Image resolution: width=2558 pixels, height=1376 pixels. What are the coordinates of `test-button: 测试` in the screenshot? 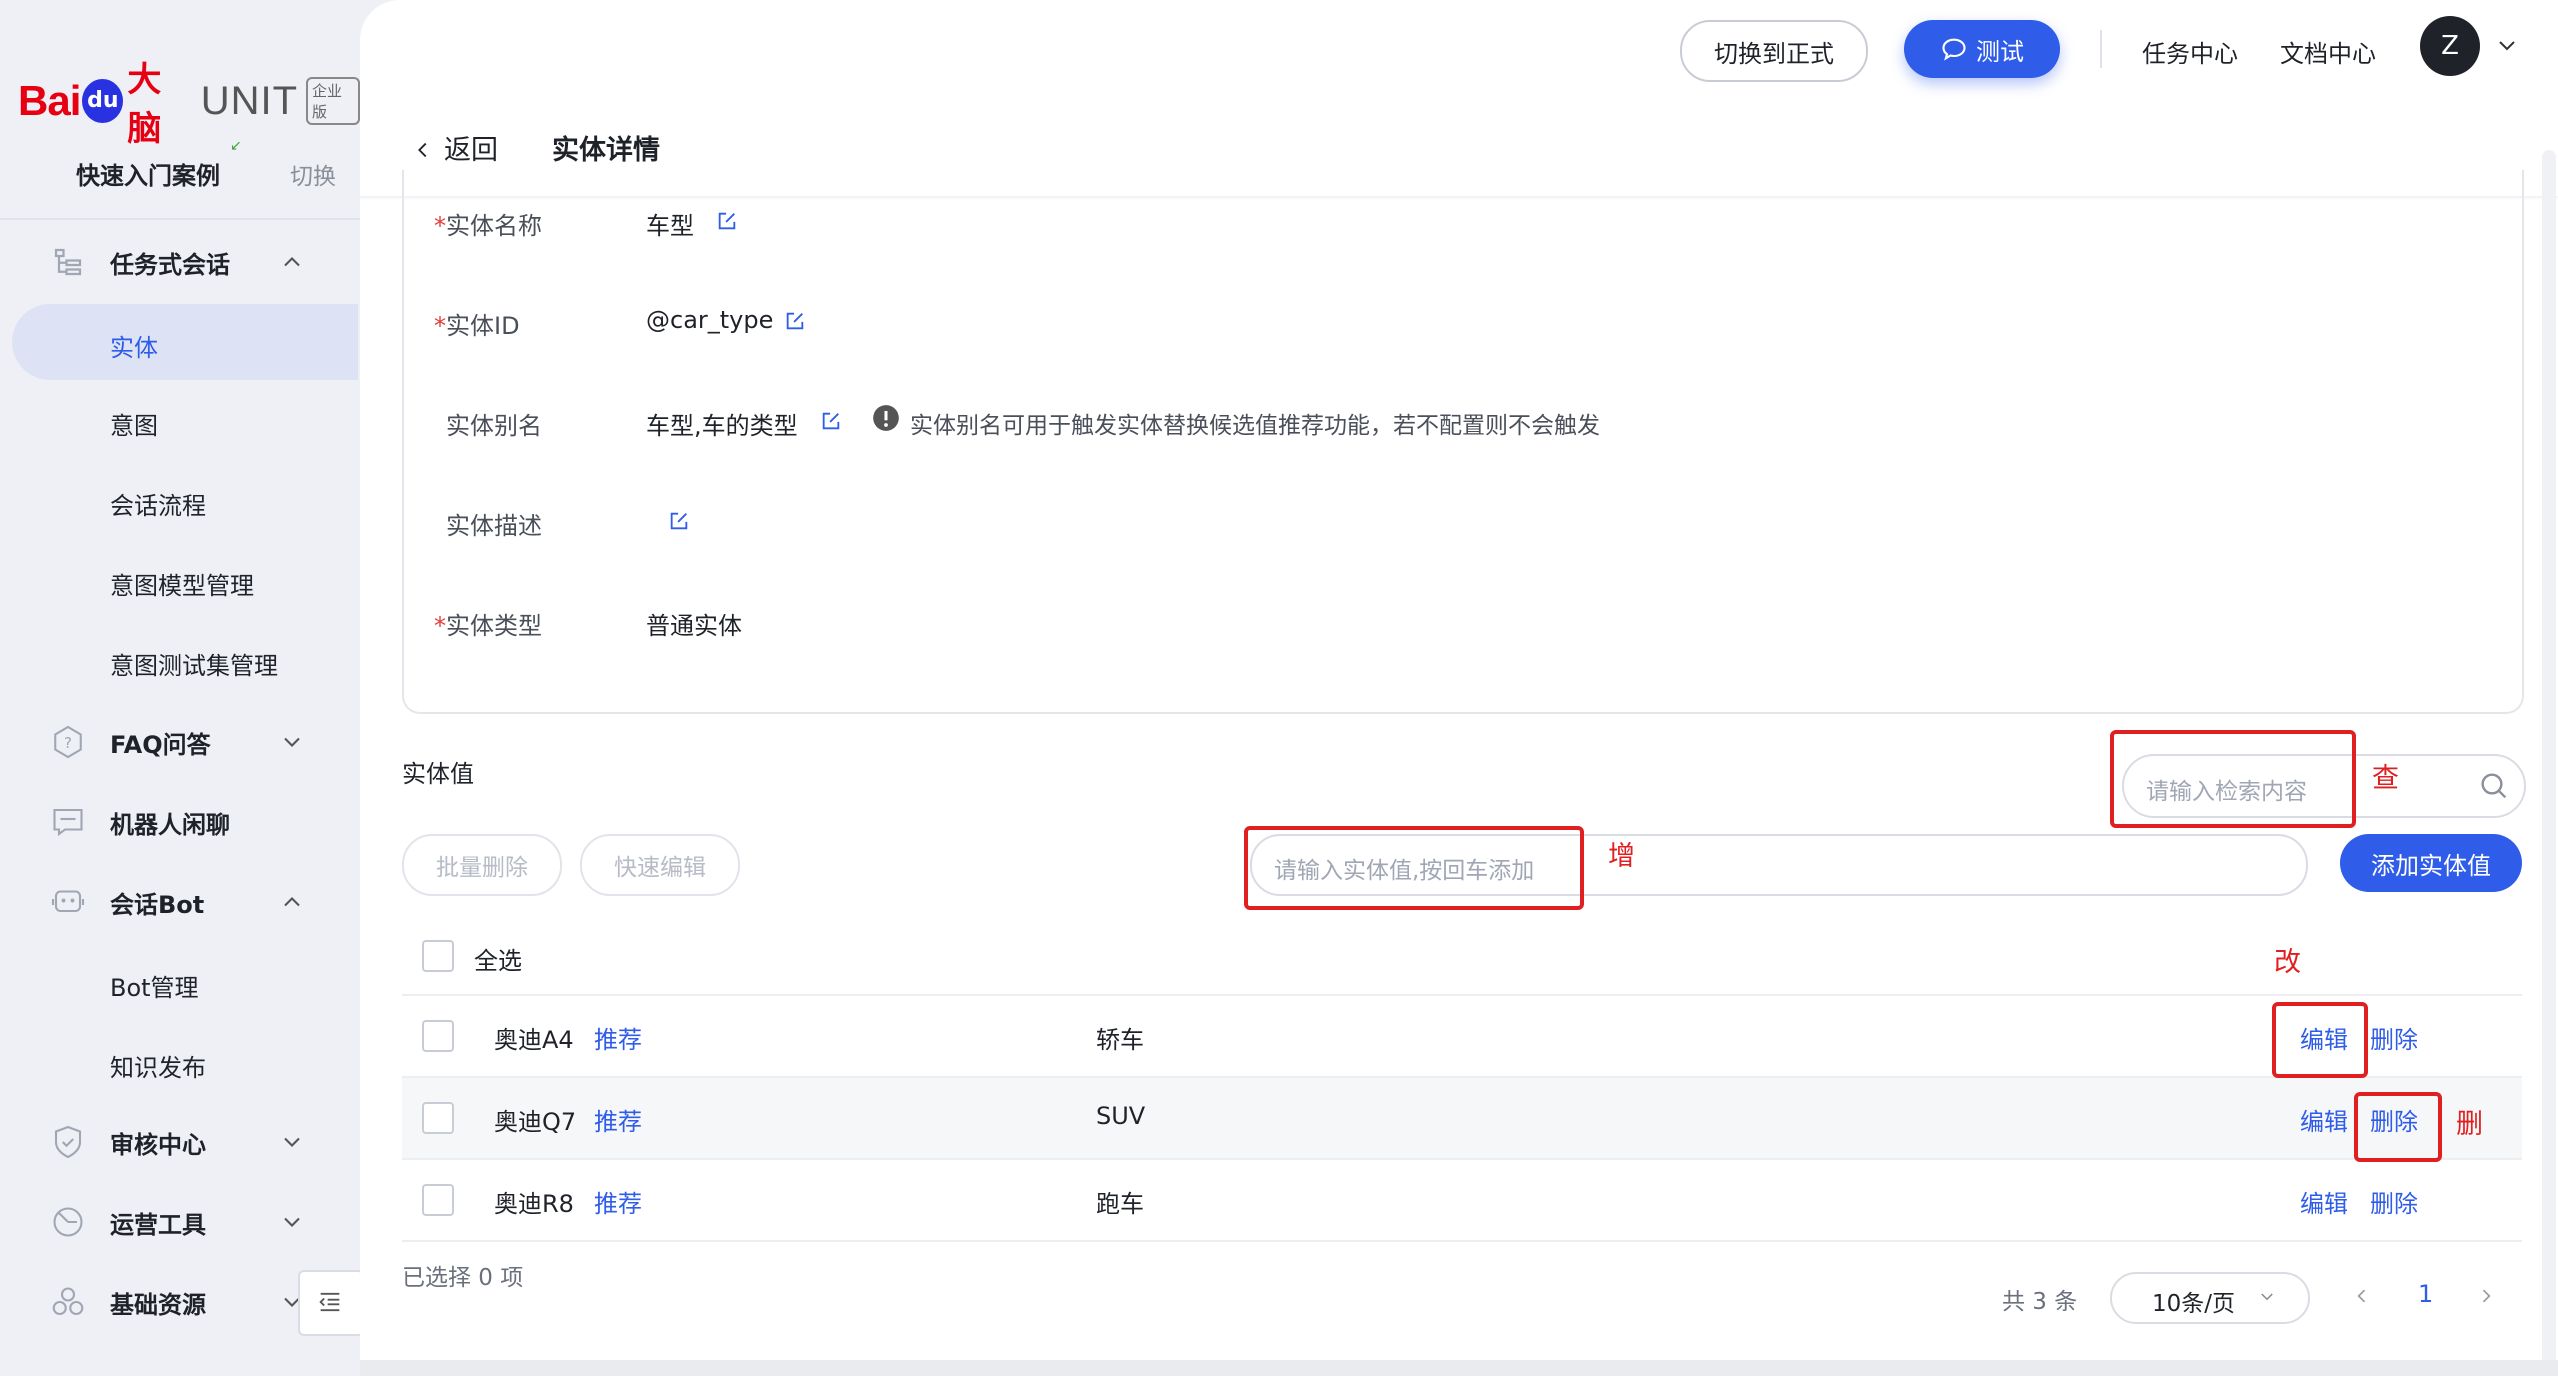 It's located at (1982, 49).